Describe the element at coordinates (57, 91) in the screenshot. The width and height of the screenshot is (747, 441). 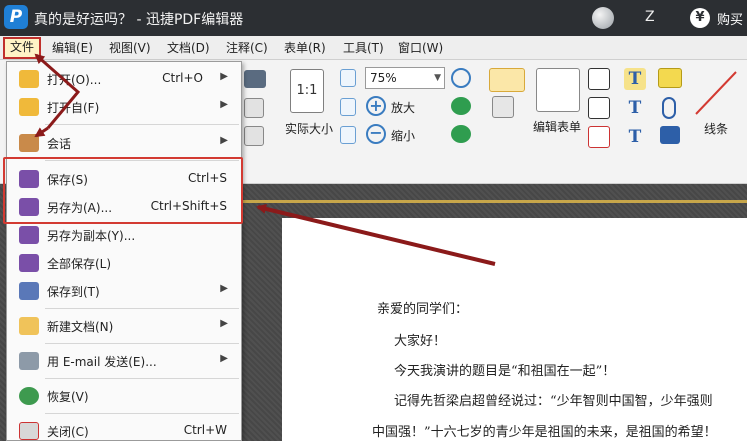
I see `arrow-to-file-menu` at that location.